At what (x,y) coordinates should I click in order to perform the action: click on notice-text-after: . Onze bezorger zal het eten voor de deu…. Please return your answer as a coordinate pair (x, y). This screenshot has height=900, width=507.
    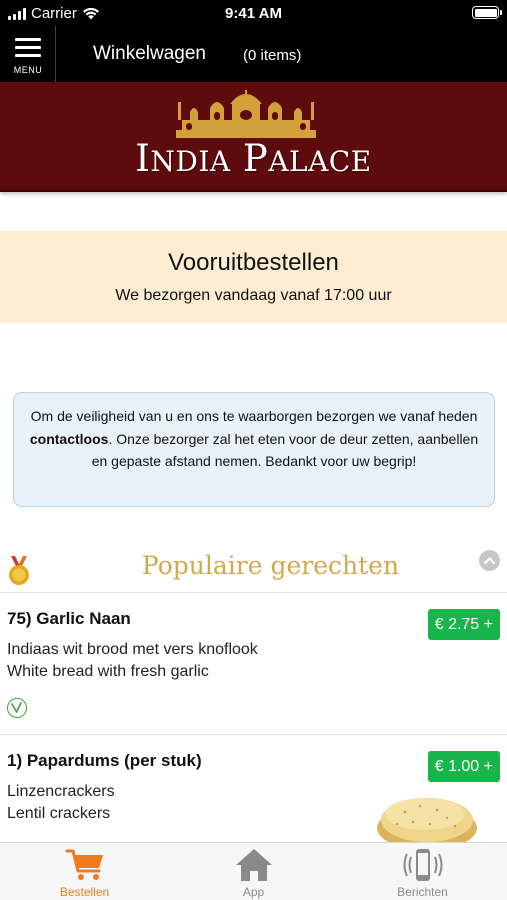
    Looking at the image, I should click on (285, 450).